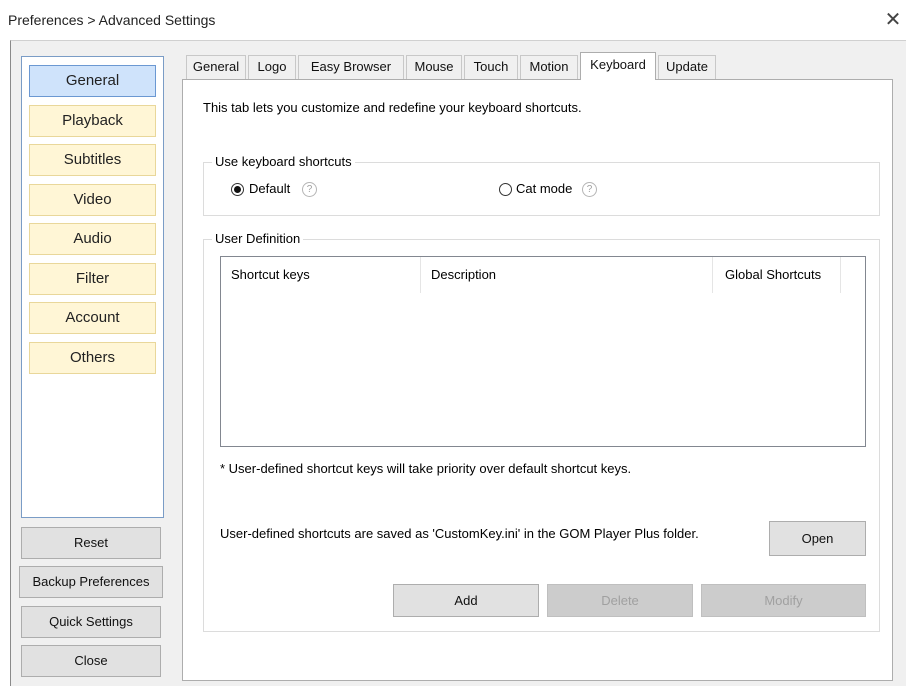  I want to click on cat-mode-radio, so click(505, 189).